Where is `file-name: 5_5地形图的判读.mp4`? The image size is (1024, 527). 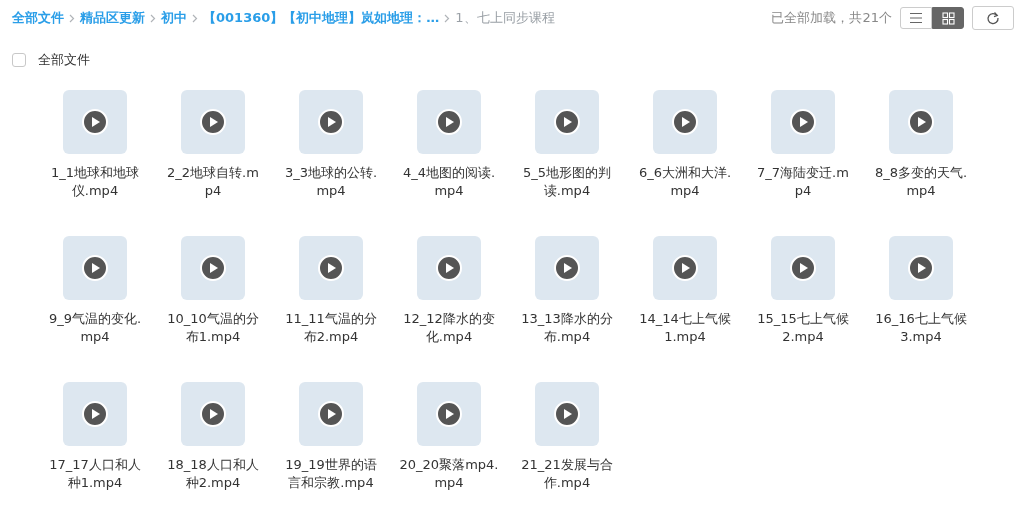
file-name: 5_5地形图的判读.mp4 is located at coordinates (567, 181).